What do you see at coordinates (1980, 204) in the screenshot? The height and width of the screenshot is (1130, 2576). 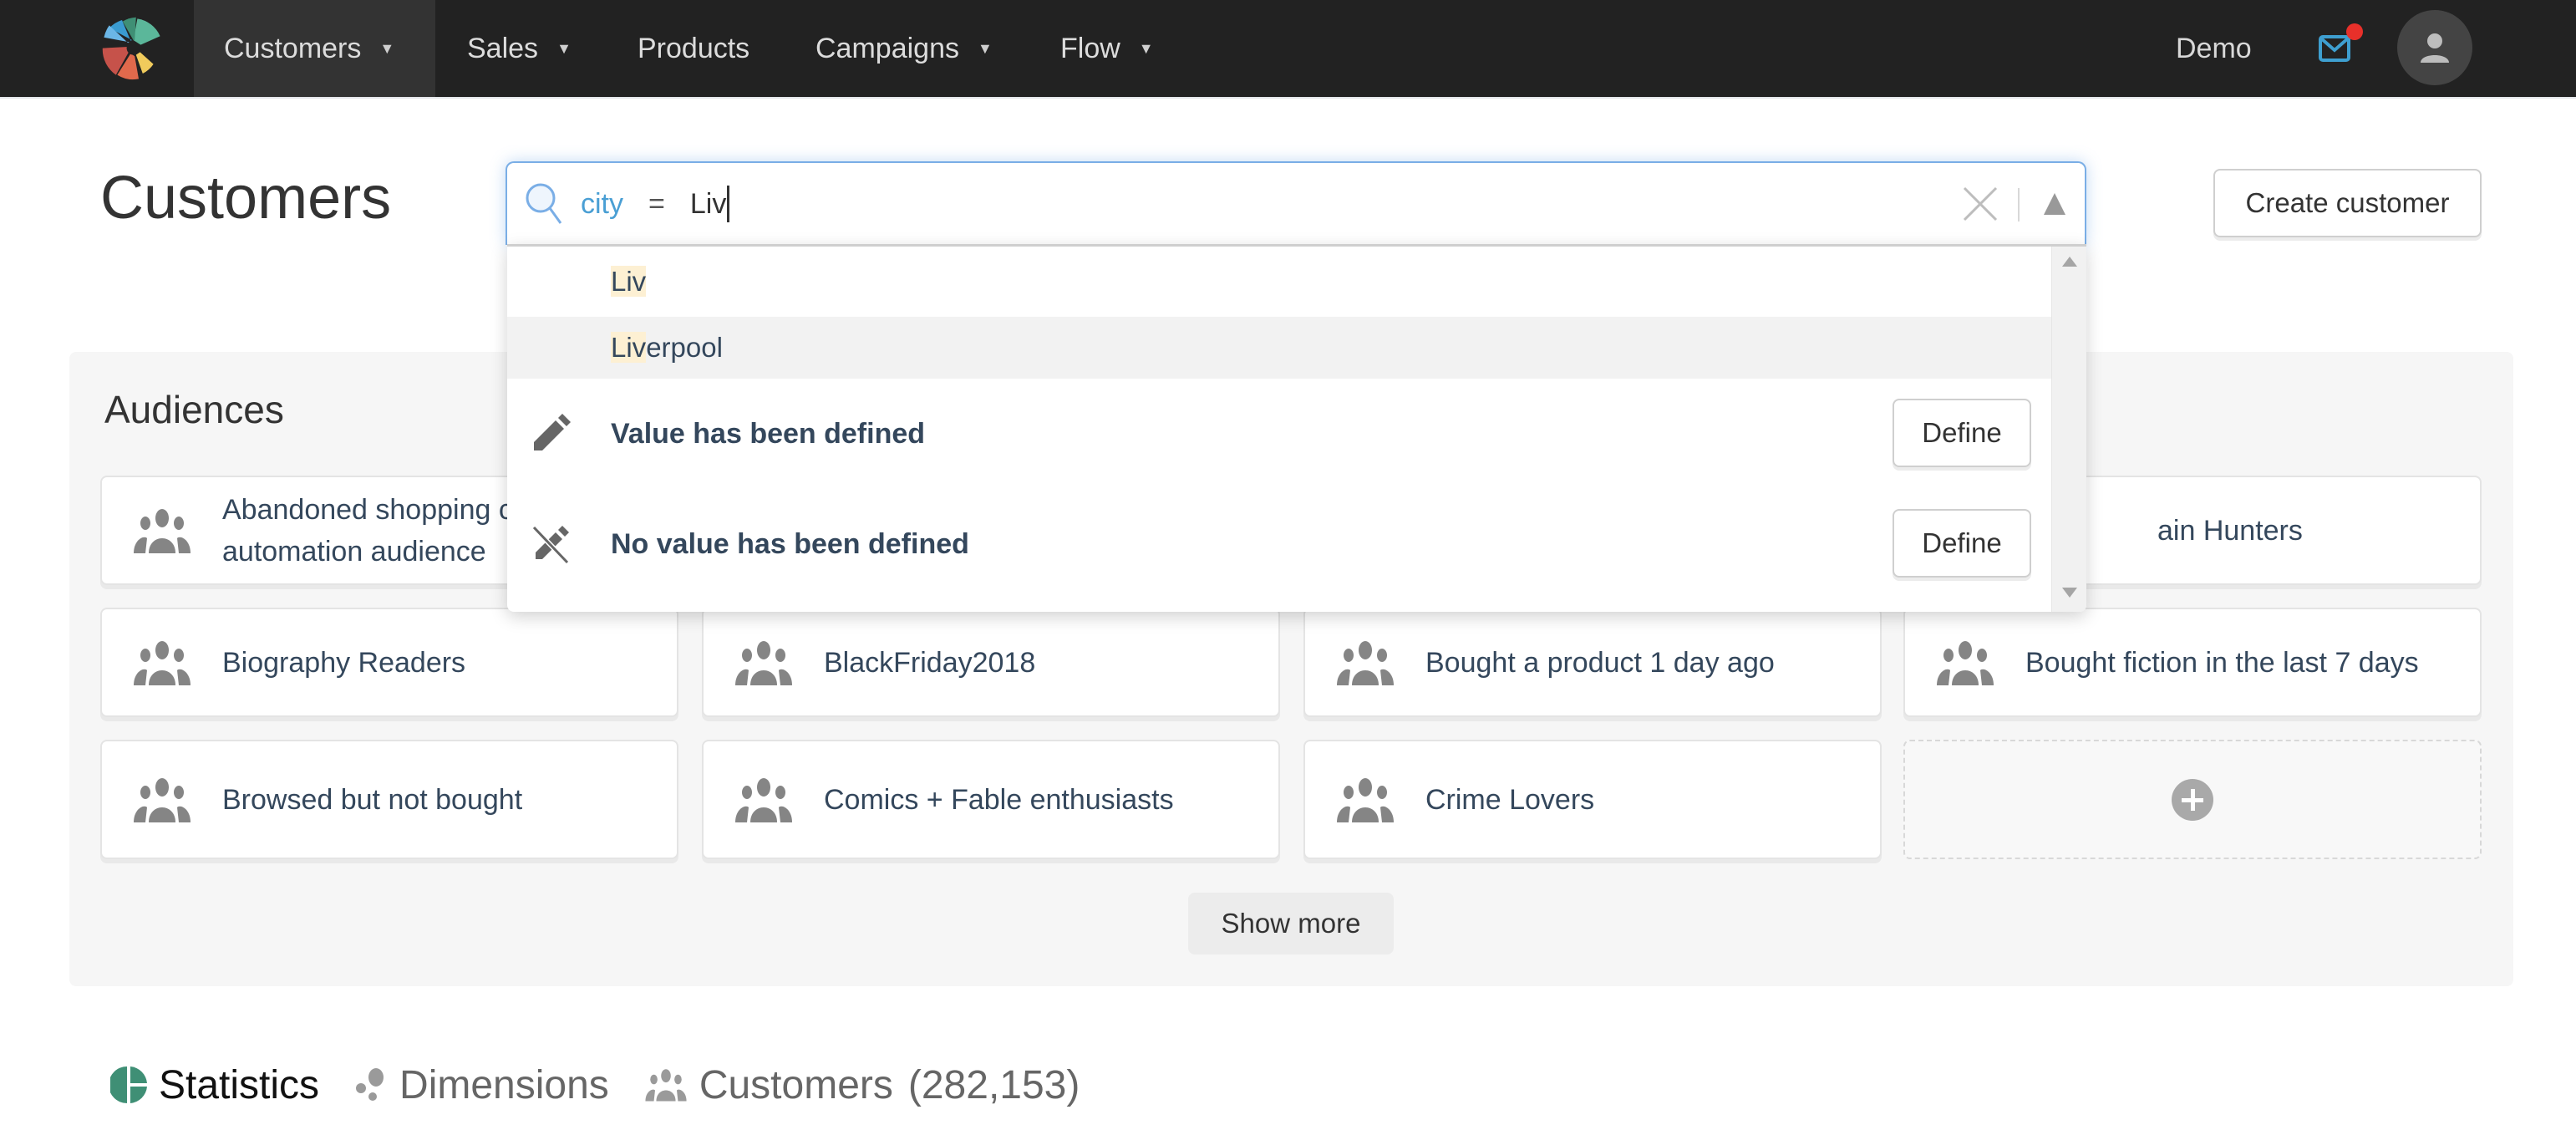 I see `close-icon` at bounding box center [1980, 204].